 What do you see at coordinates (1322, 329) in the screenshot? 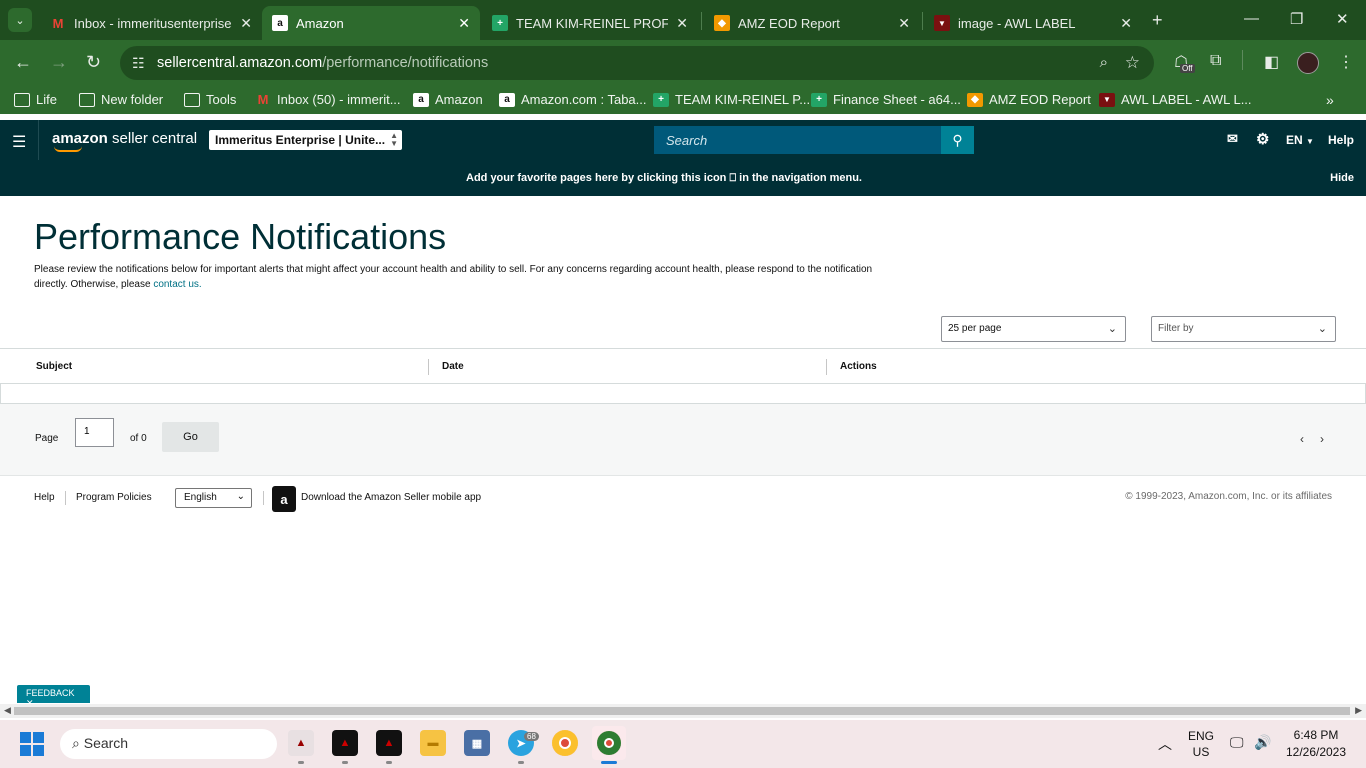
I see `chevron-down-icon: ⌄` at bounding box center [1322, 329].